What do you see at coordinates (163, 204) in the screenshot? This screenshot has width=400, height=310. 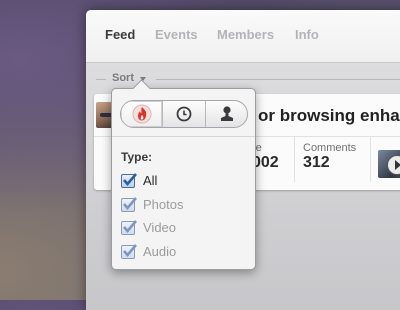 I see `option-label: Photos` at bounding box center [163, 204].